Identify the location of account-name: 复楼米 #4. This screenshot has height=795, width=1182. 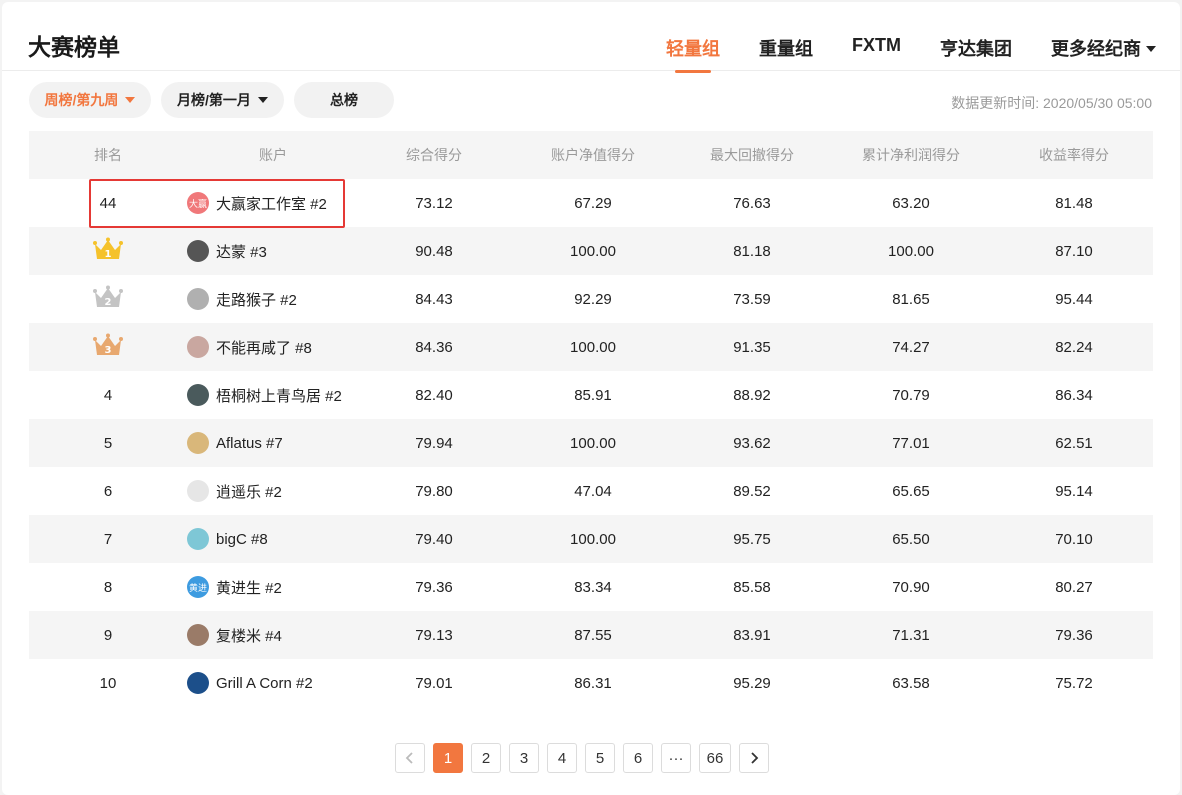
(249, 635).